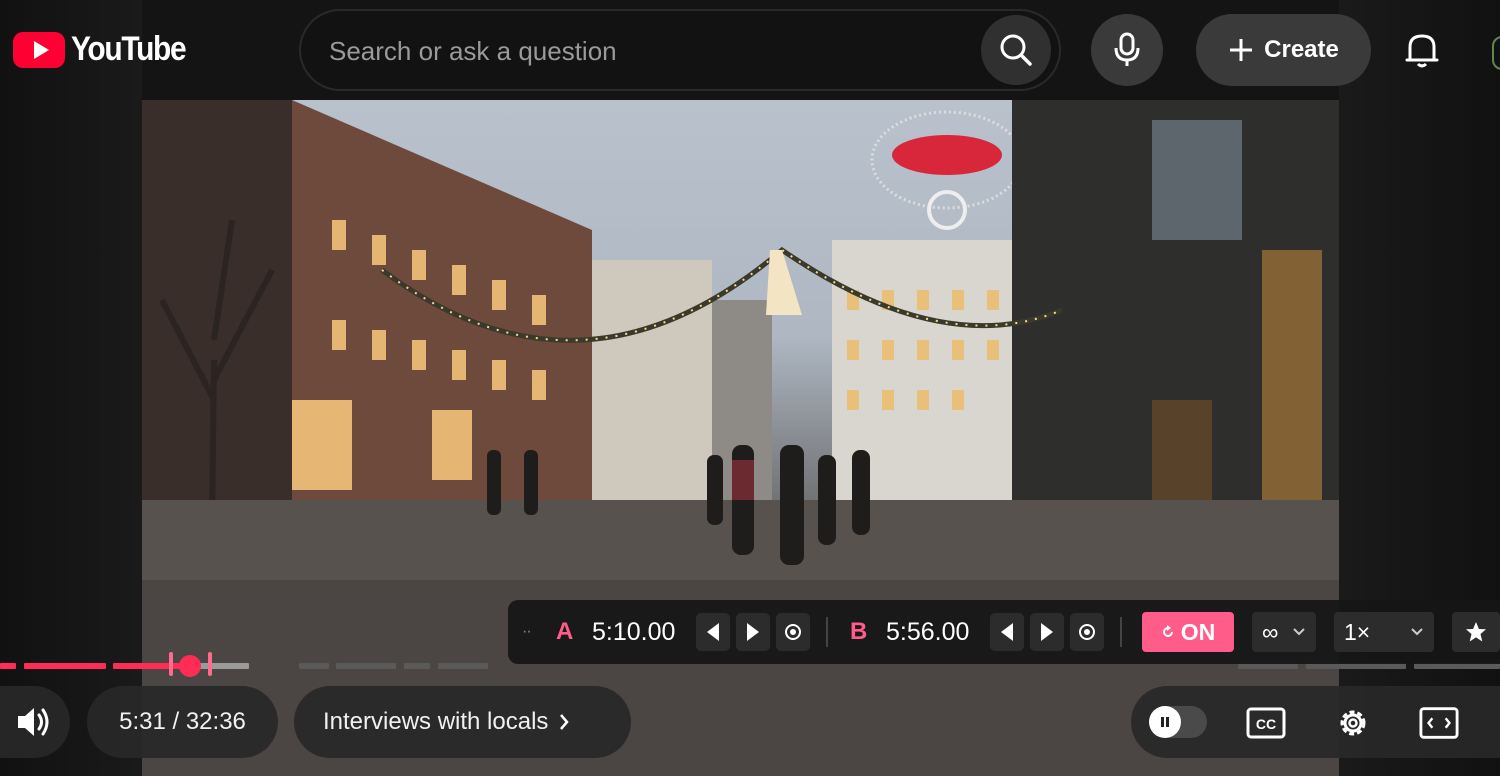 The width and height of the screenshot is (1500, 776). Describe the element at coordinates (71, 388) in the screenshot. I see `left-backdrop` at that location.